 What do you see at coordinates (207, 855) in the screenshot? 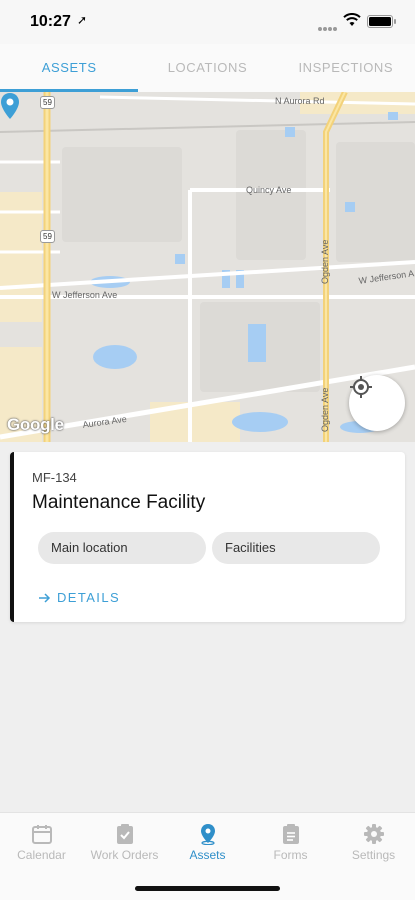
I see `nav-label: Assets` at bounding box center [207, 855].